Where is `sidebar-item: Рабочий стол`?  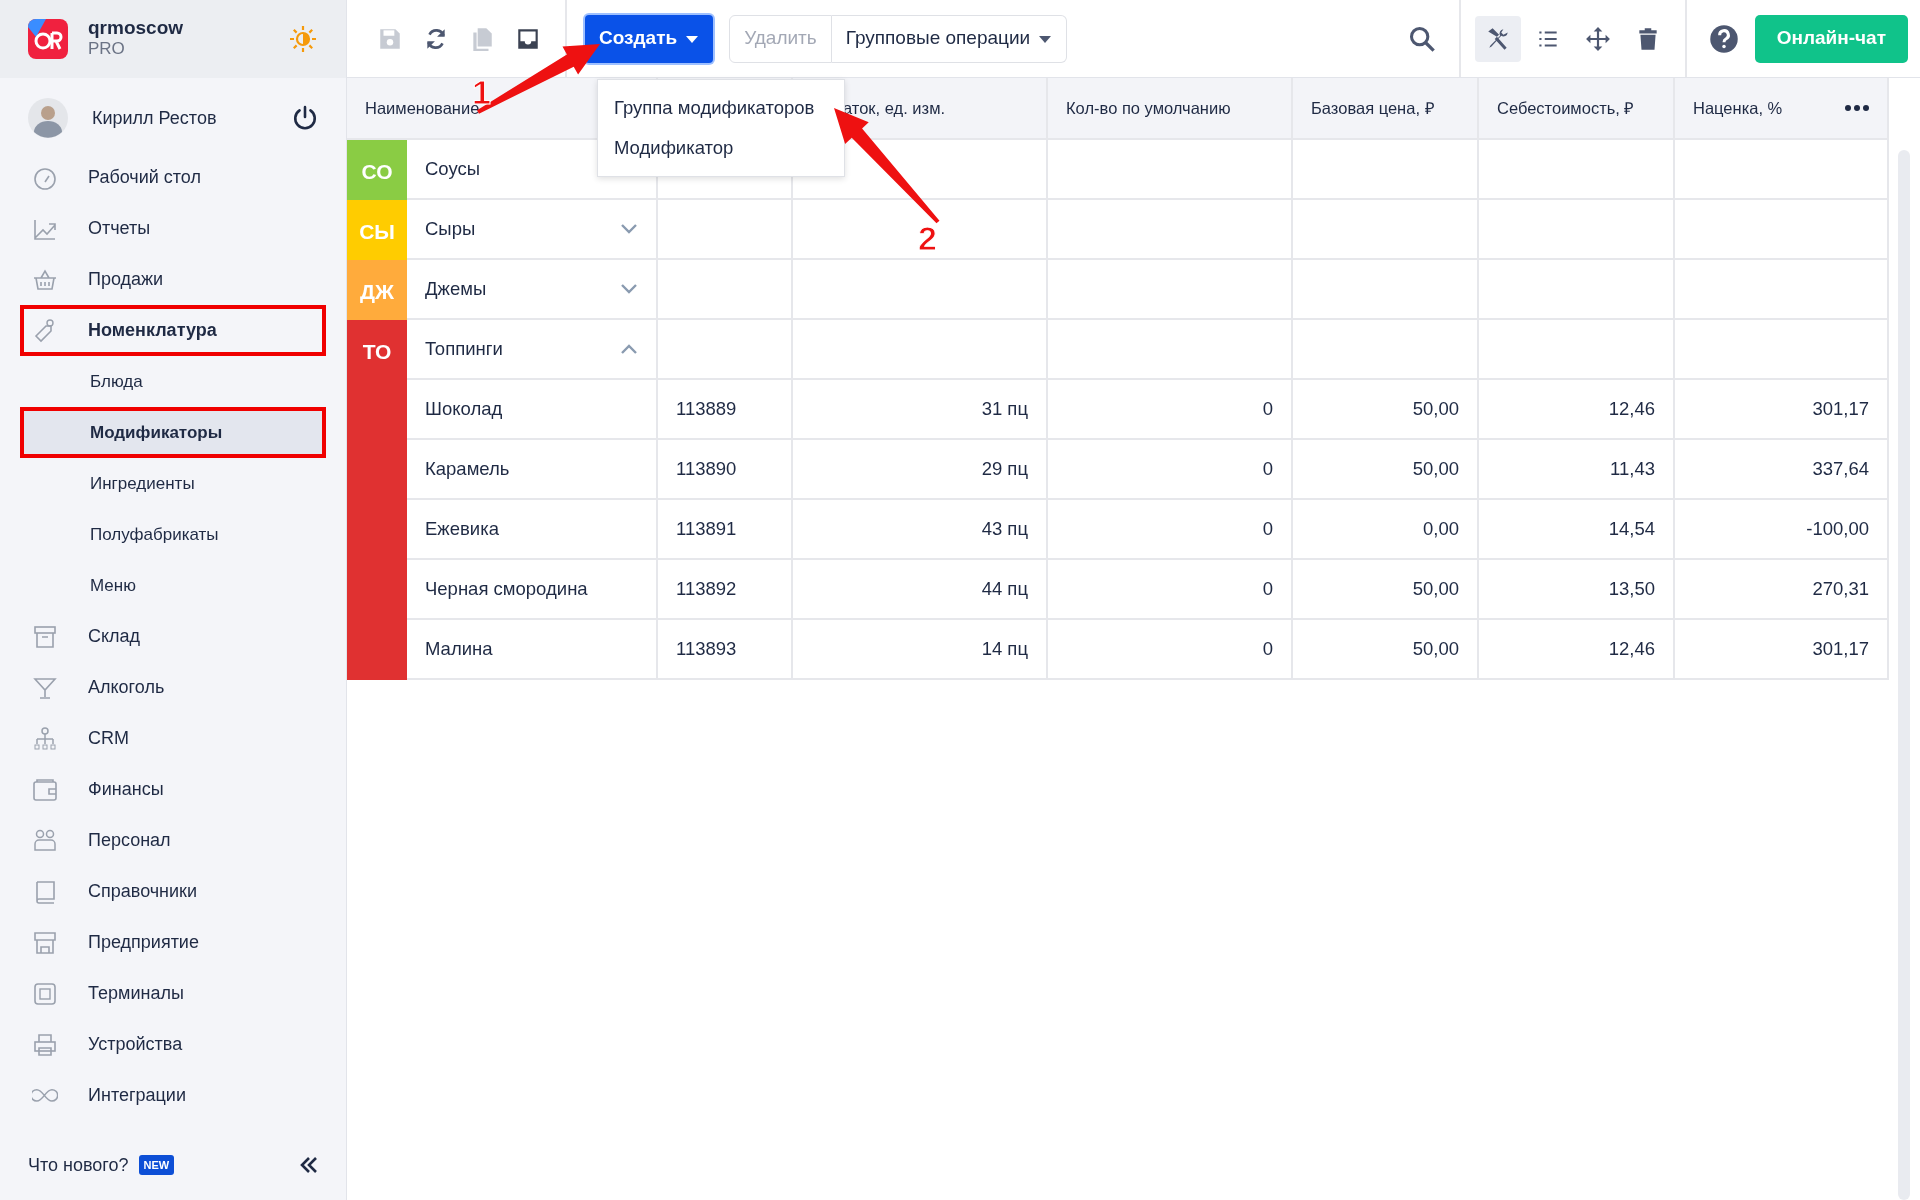 sidebar-item: Рабочий стол is located at coordinates (173, 177).